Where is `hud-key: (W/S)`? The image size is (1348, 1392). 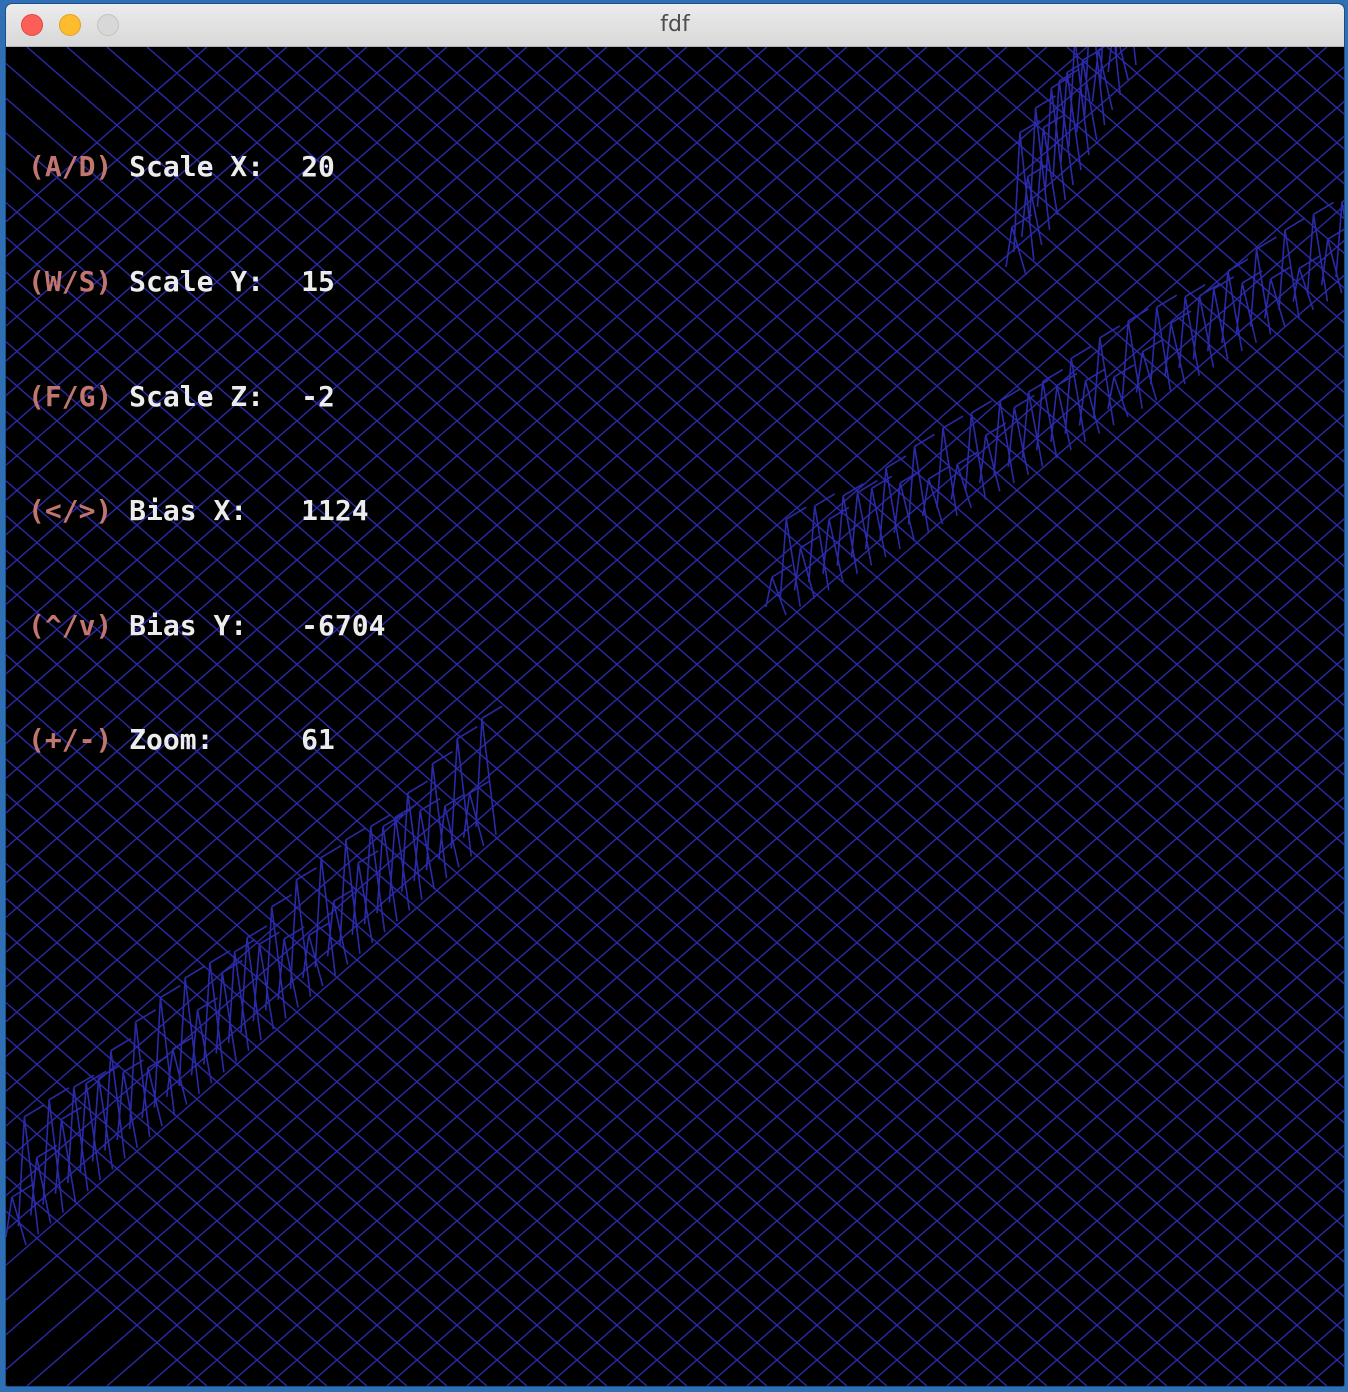
hud-key: (W/S) is located at coordinates (70, 281).